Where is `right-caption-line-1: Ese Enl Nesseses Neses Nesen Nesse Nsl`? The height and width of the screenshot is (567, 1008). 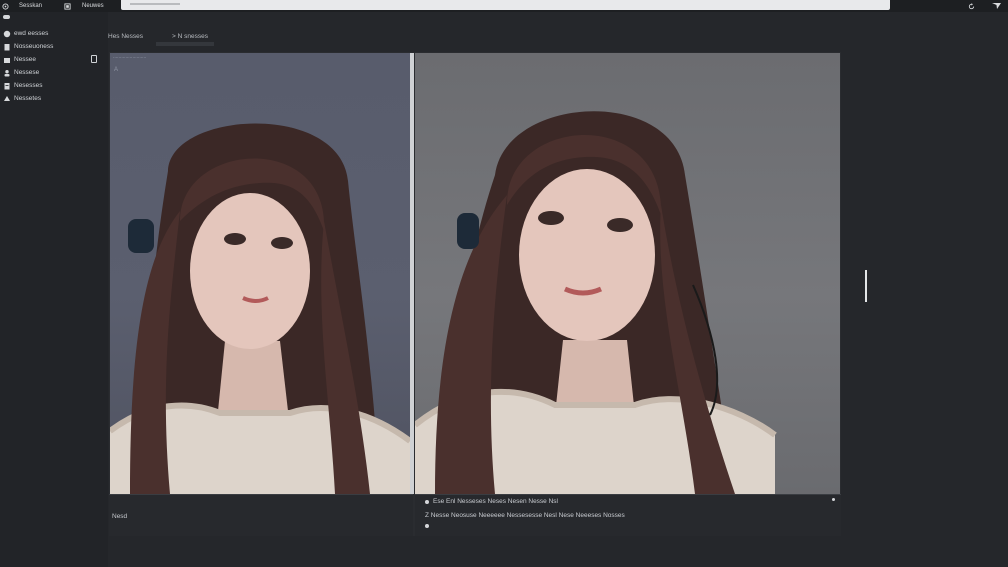
right-caption-line-1: Ese Enl Nesseses Neses Nesen Nesse Nsl is located at coordinates (495, 501).